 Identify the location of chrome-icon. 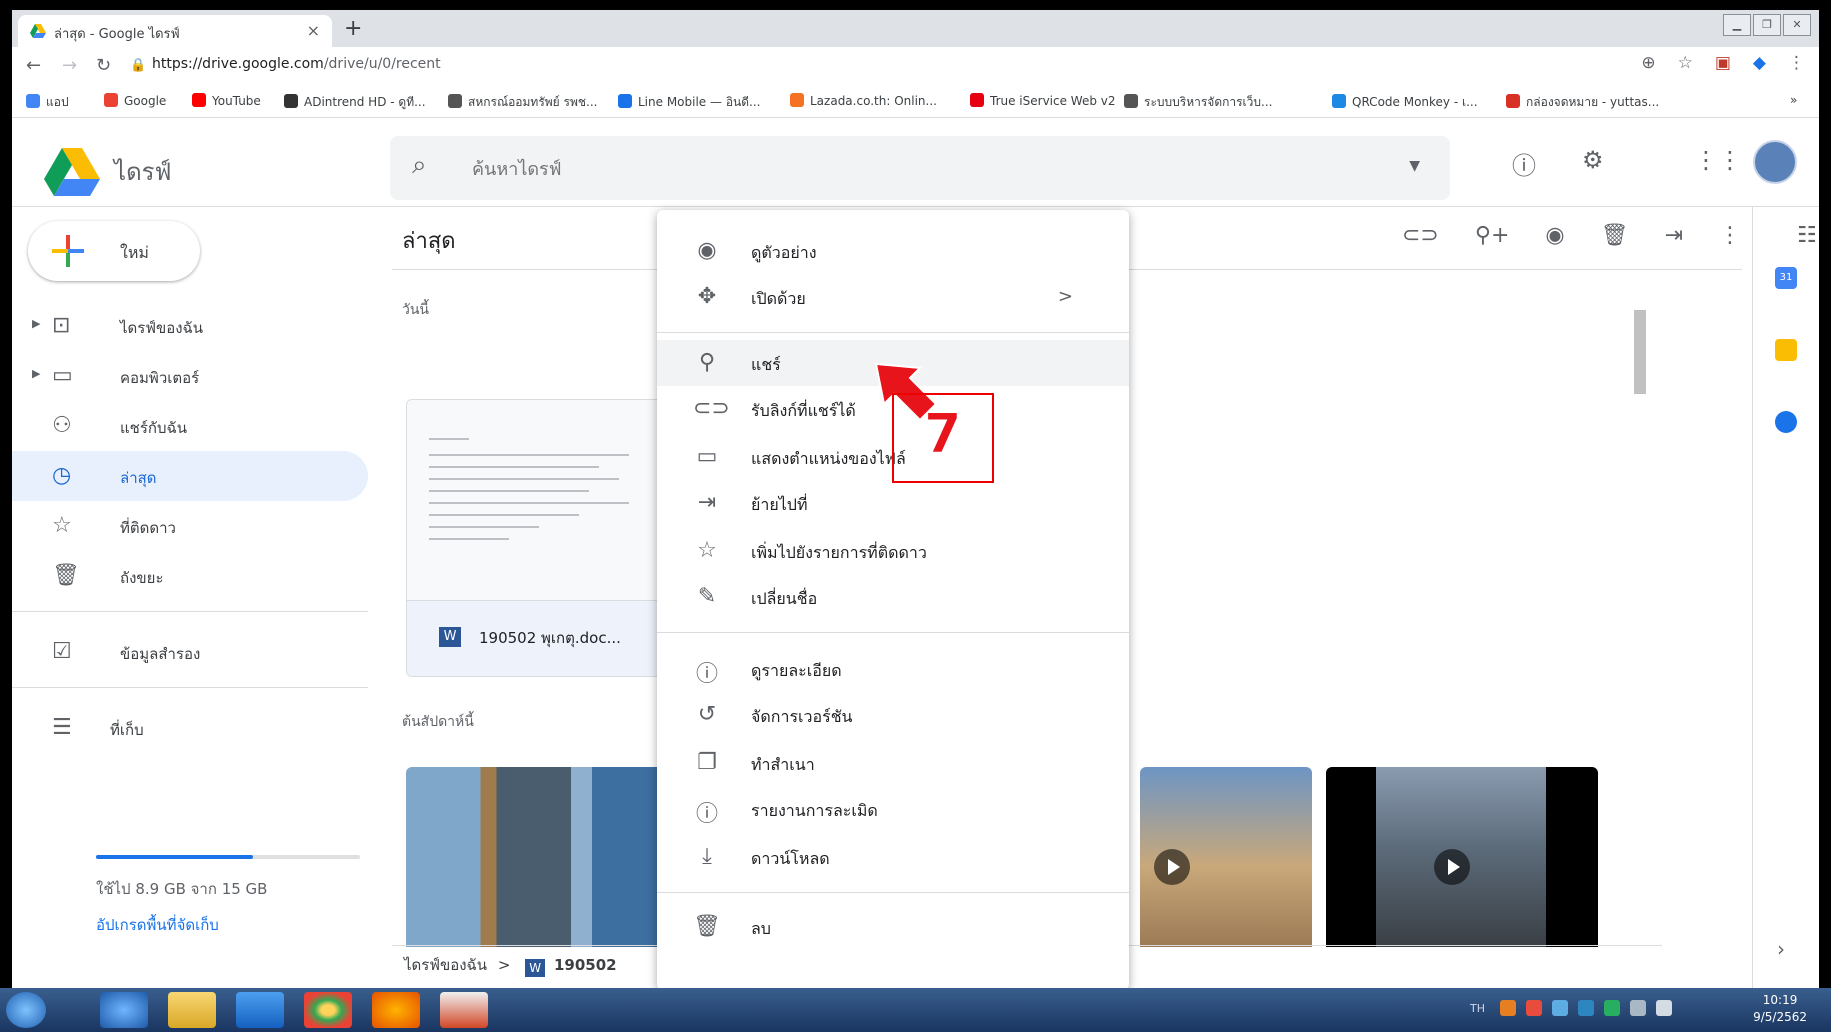
(328, 1010).